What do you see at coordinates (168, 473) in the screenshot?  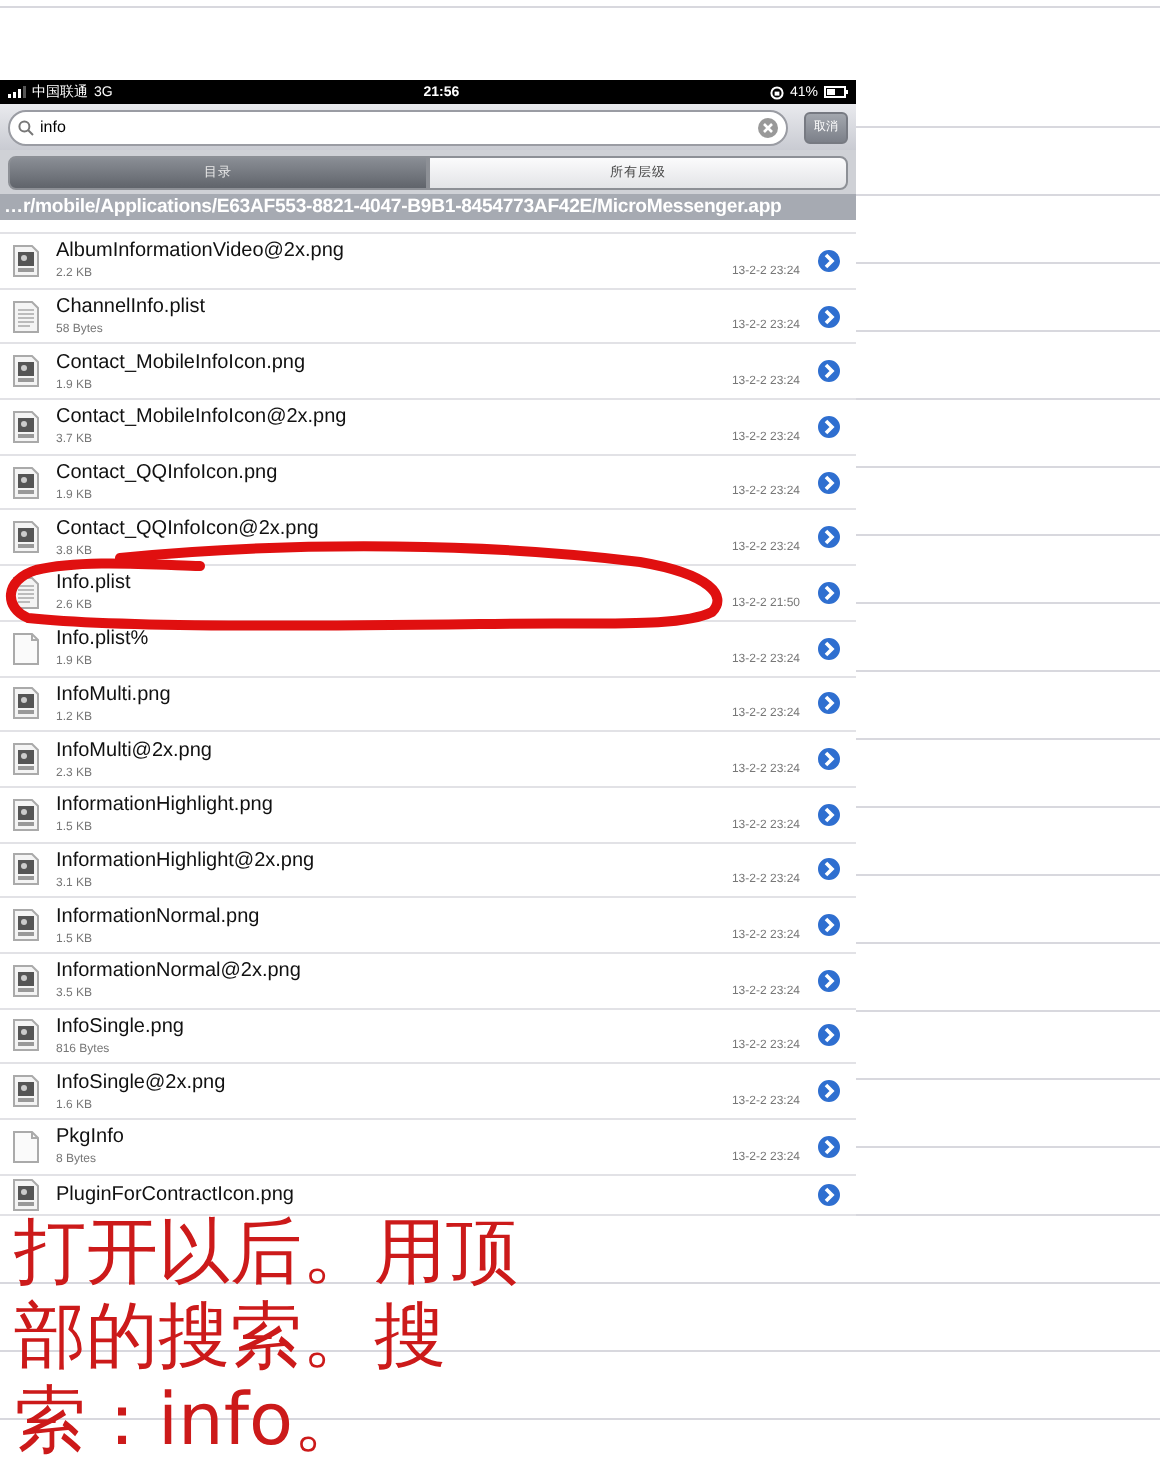 I see `file-name: Contact_QQInfoIcon.png` at bounding box center [168, 473].